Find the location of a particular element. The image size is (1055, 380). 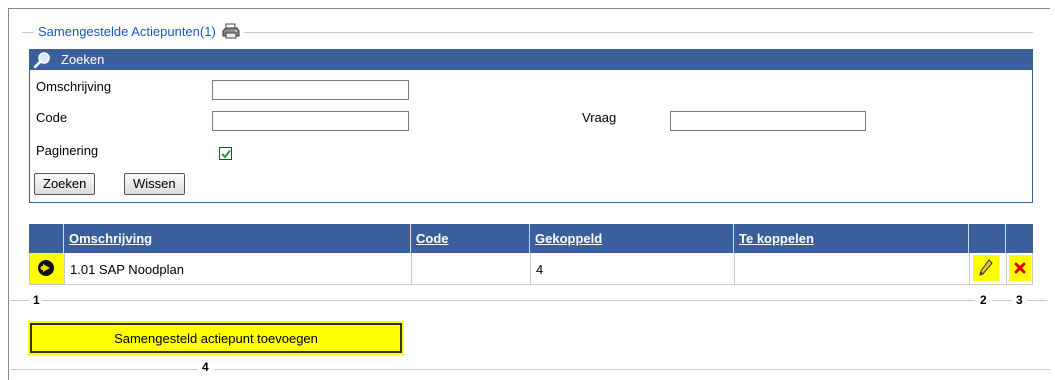

pencil-icon is located at coordinates (986, 267).